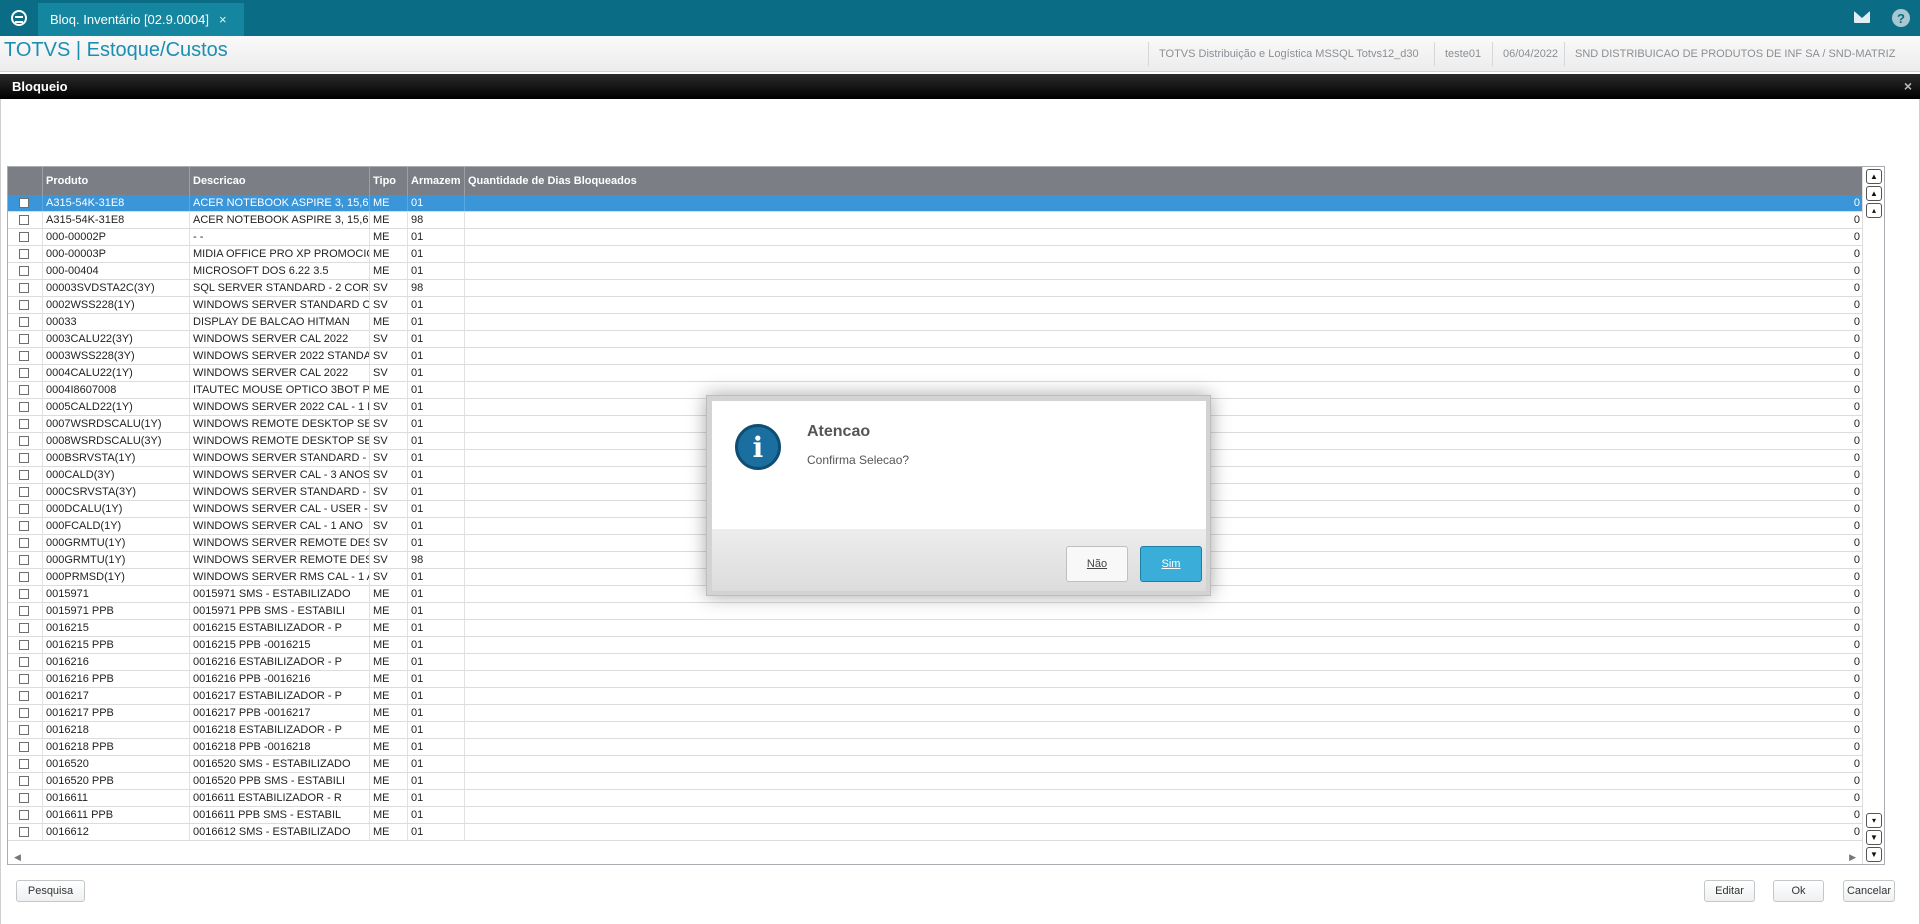 The height and width of the screenshot is (924, 1920). What do you see at coordinates (946, 747) in the screenshot?
I see `table-row: 0016218 PPB 0016218 PPB -0016218 ME 01 0` at bounding box center [946, 747].